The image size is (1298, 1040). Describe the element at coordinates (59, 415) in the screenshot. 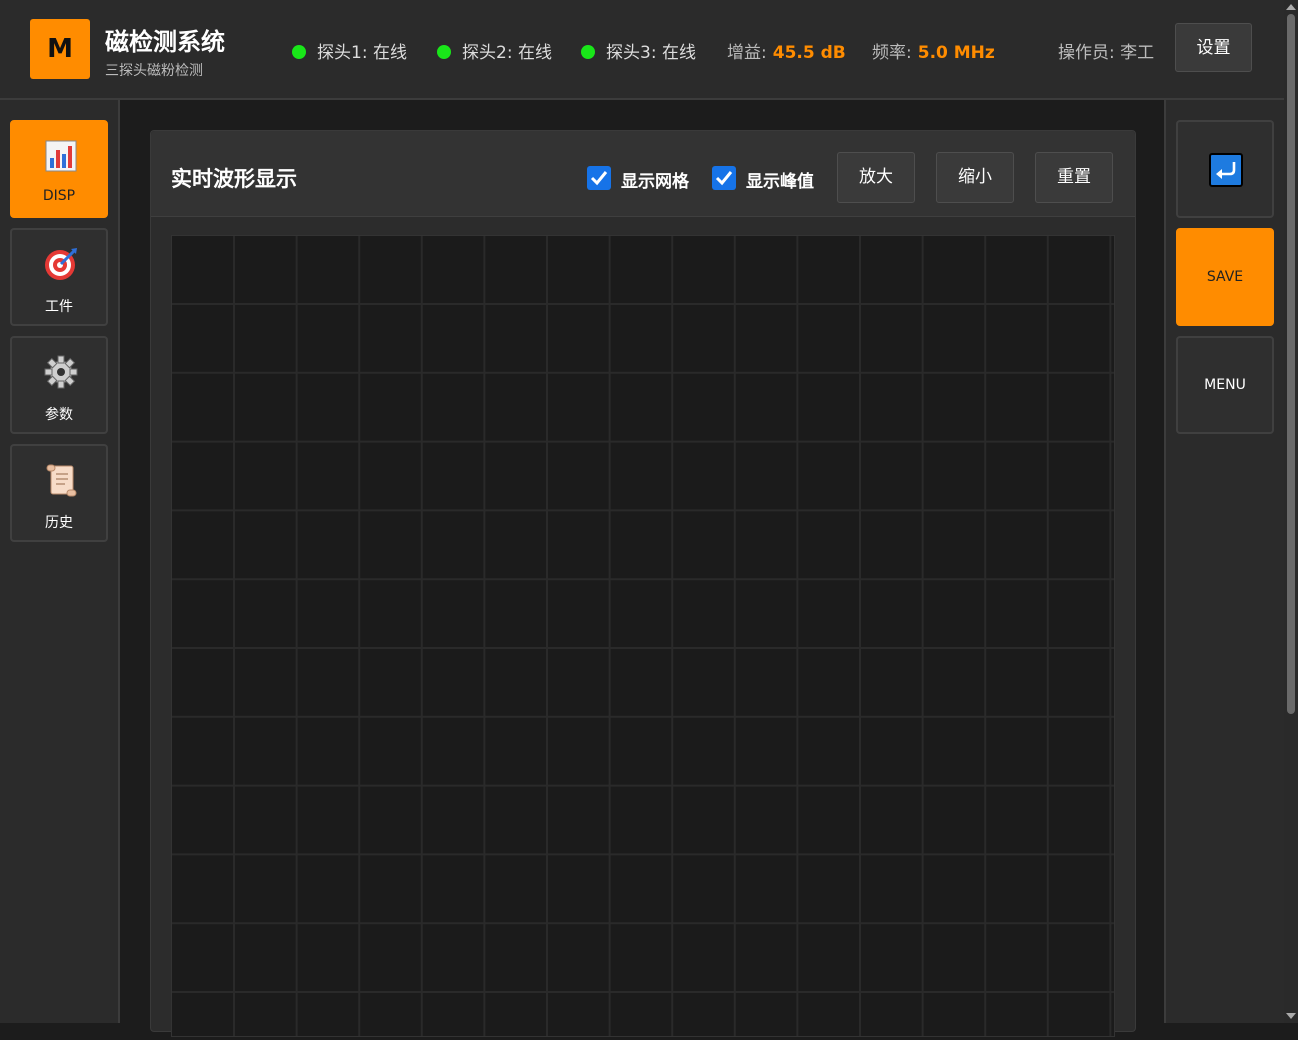

I see `sidebar-item-label: 参数` at that location.